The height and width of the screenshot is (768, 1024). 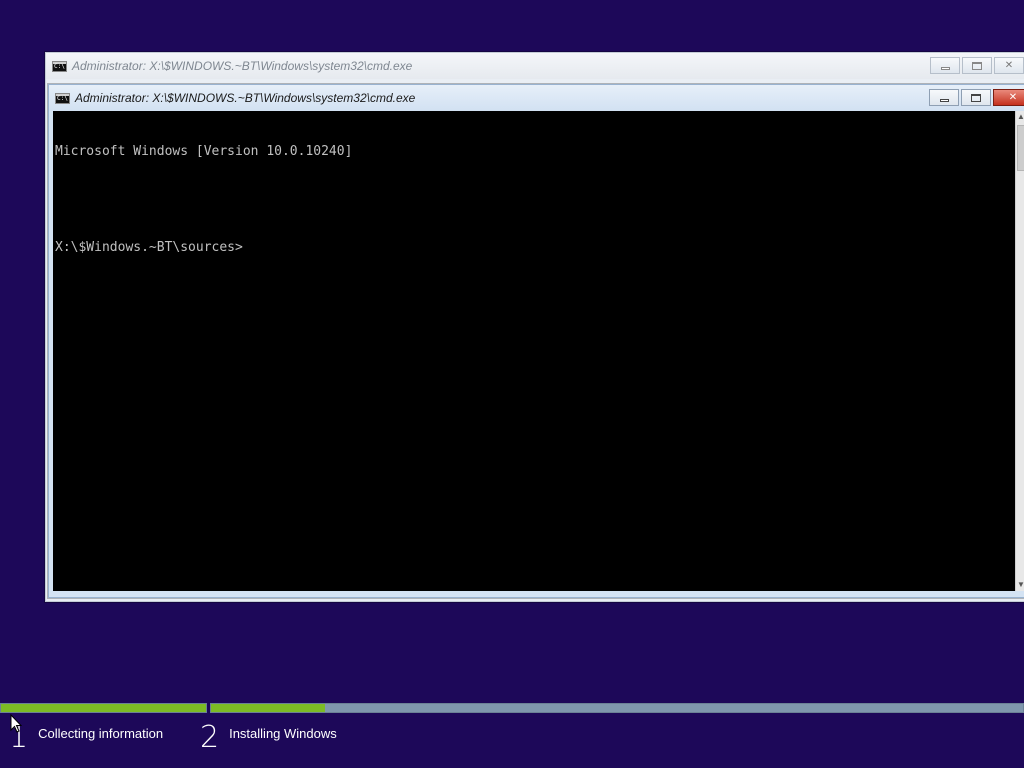 I want to click on scrollbar-thumb, so click(x=1020, y=148).